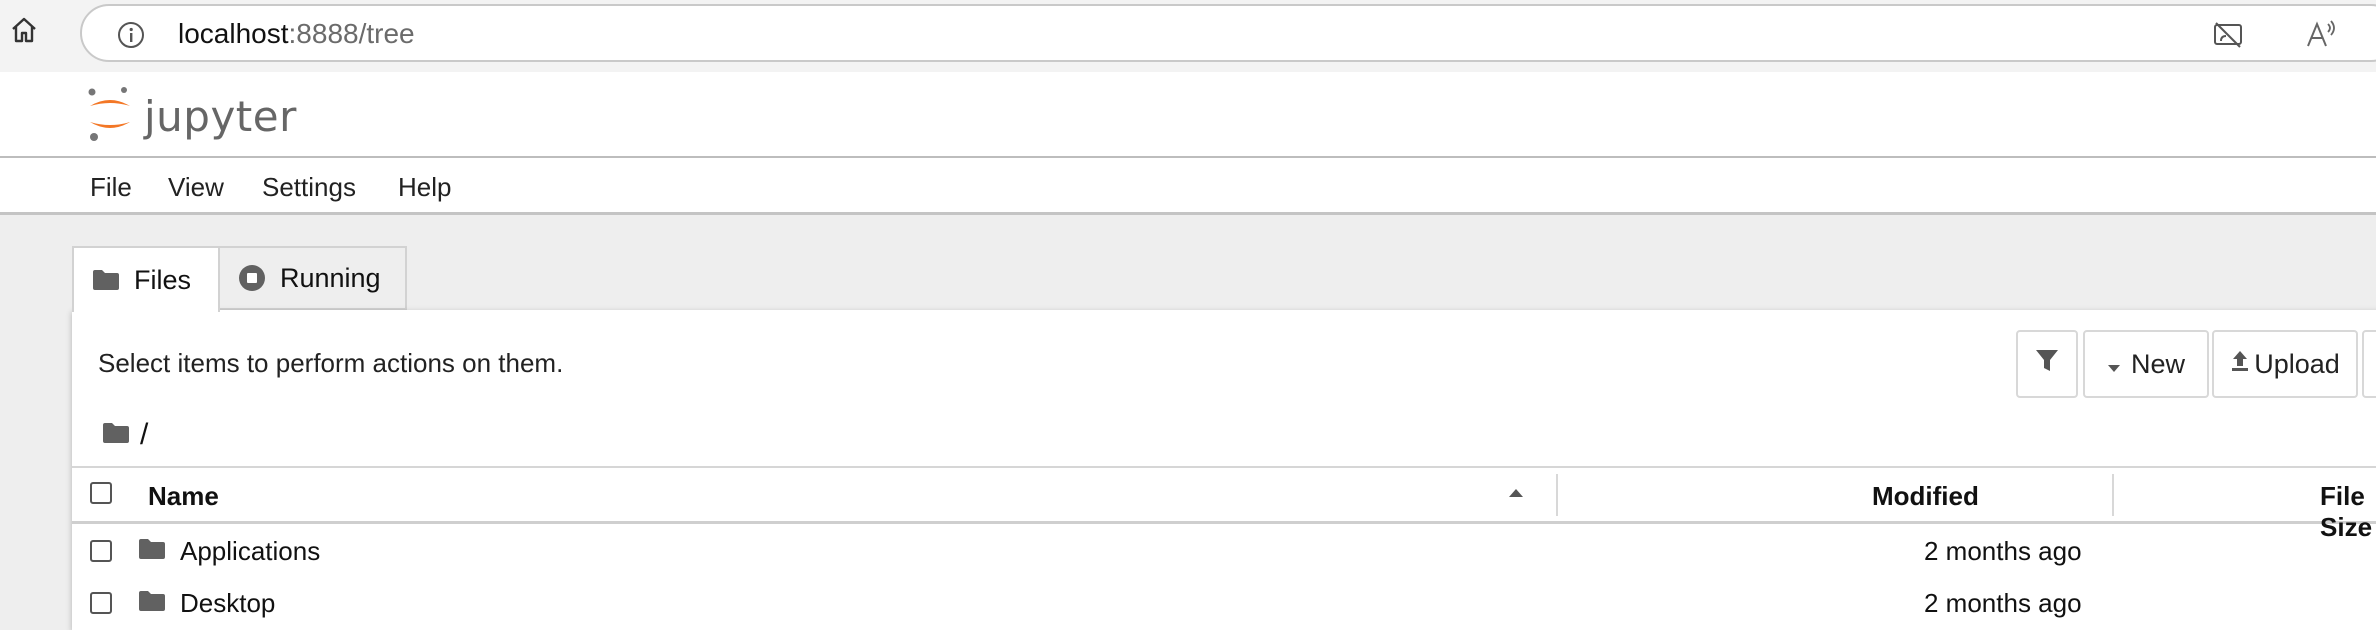 Image resolution: width=2376 pixels, height=630 pixels. What do you see at coordinates (1224, 551) in the screenshot?
I see `table-row: Applications 2 months ago` at bounding box center [1224, 551].